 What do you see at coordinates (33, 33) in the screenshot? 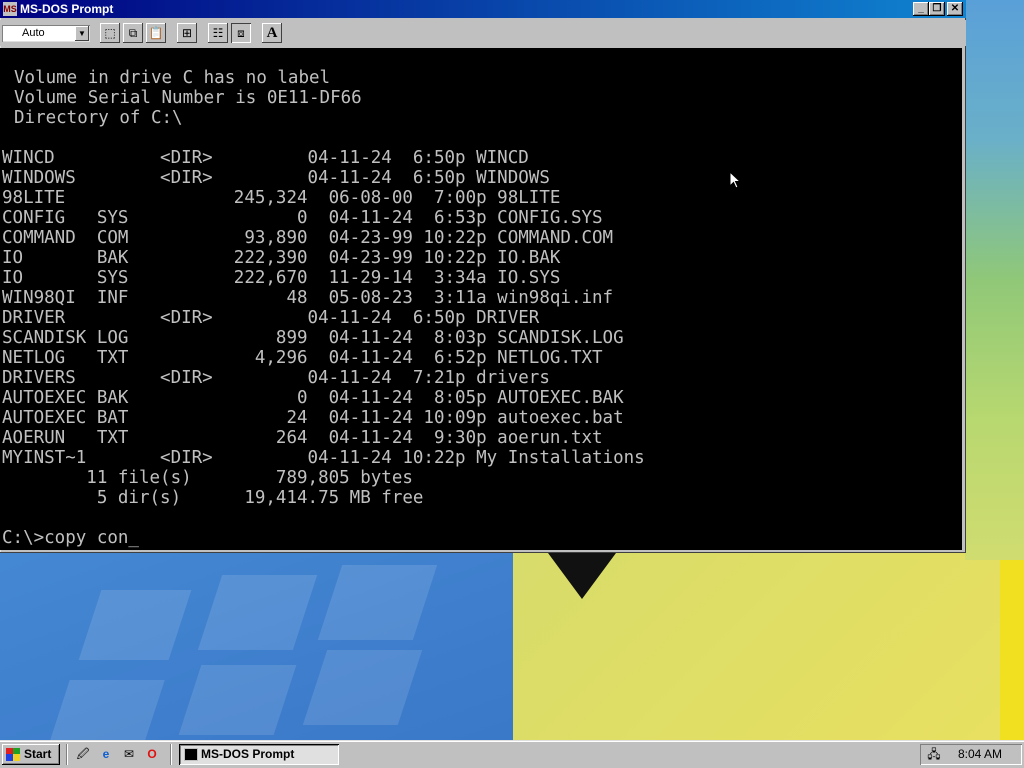
I see `font-size-value: Auto` at bounding box center [33, 33].